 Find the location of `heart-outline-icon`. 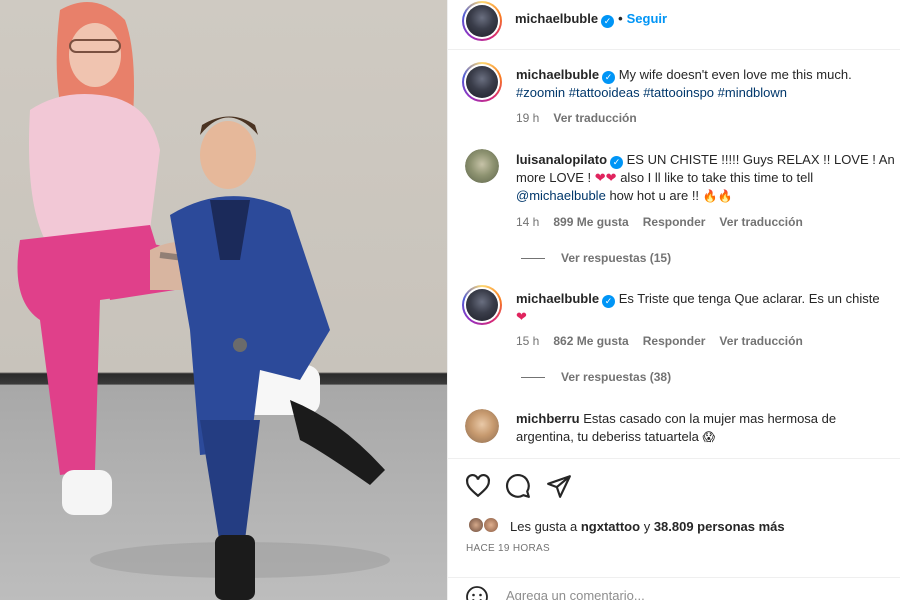

heart-outline-icon is located at coordinates (478, 486).